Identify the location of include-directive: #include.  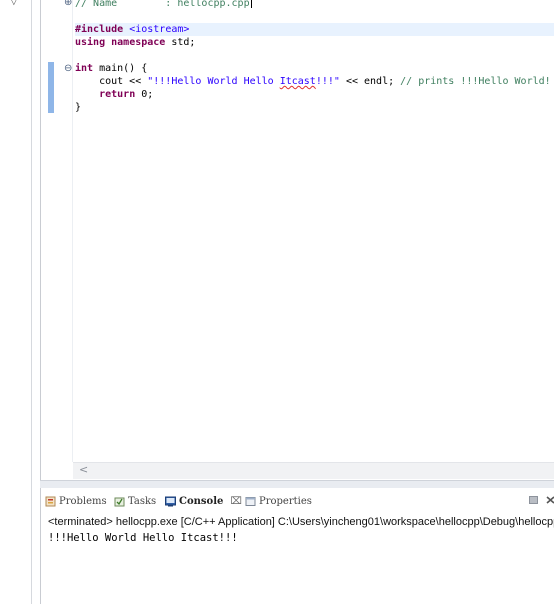
(99, 29).